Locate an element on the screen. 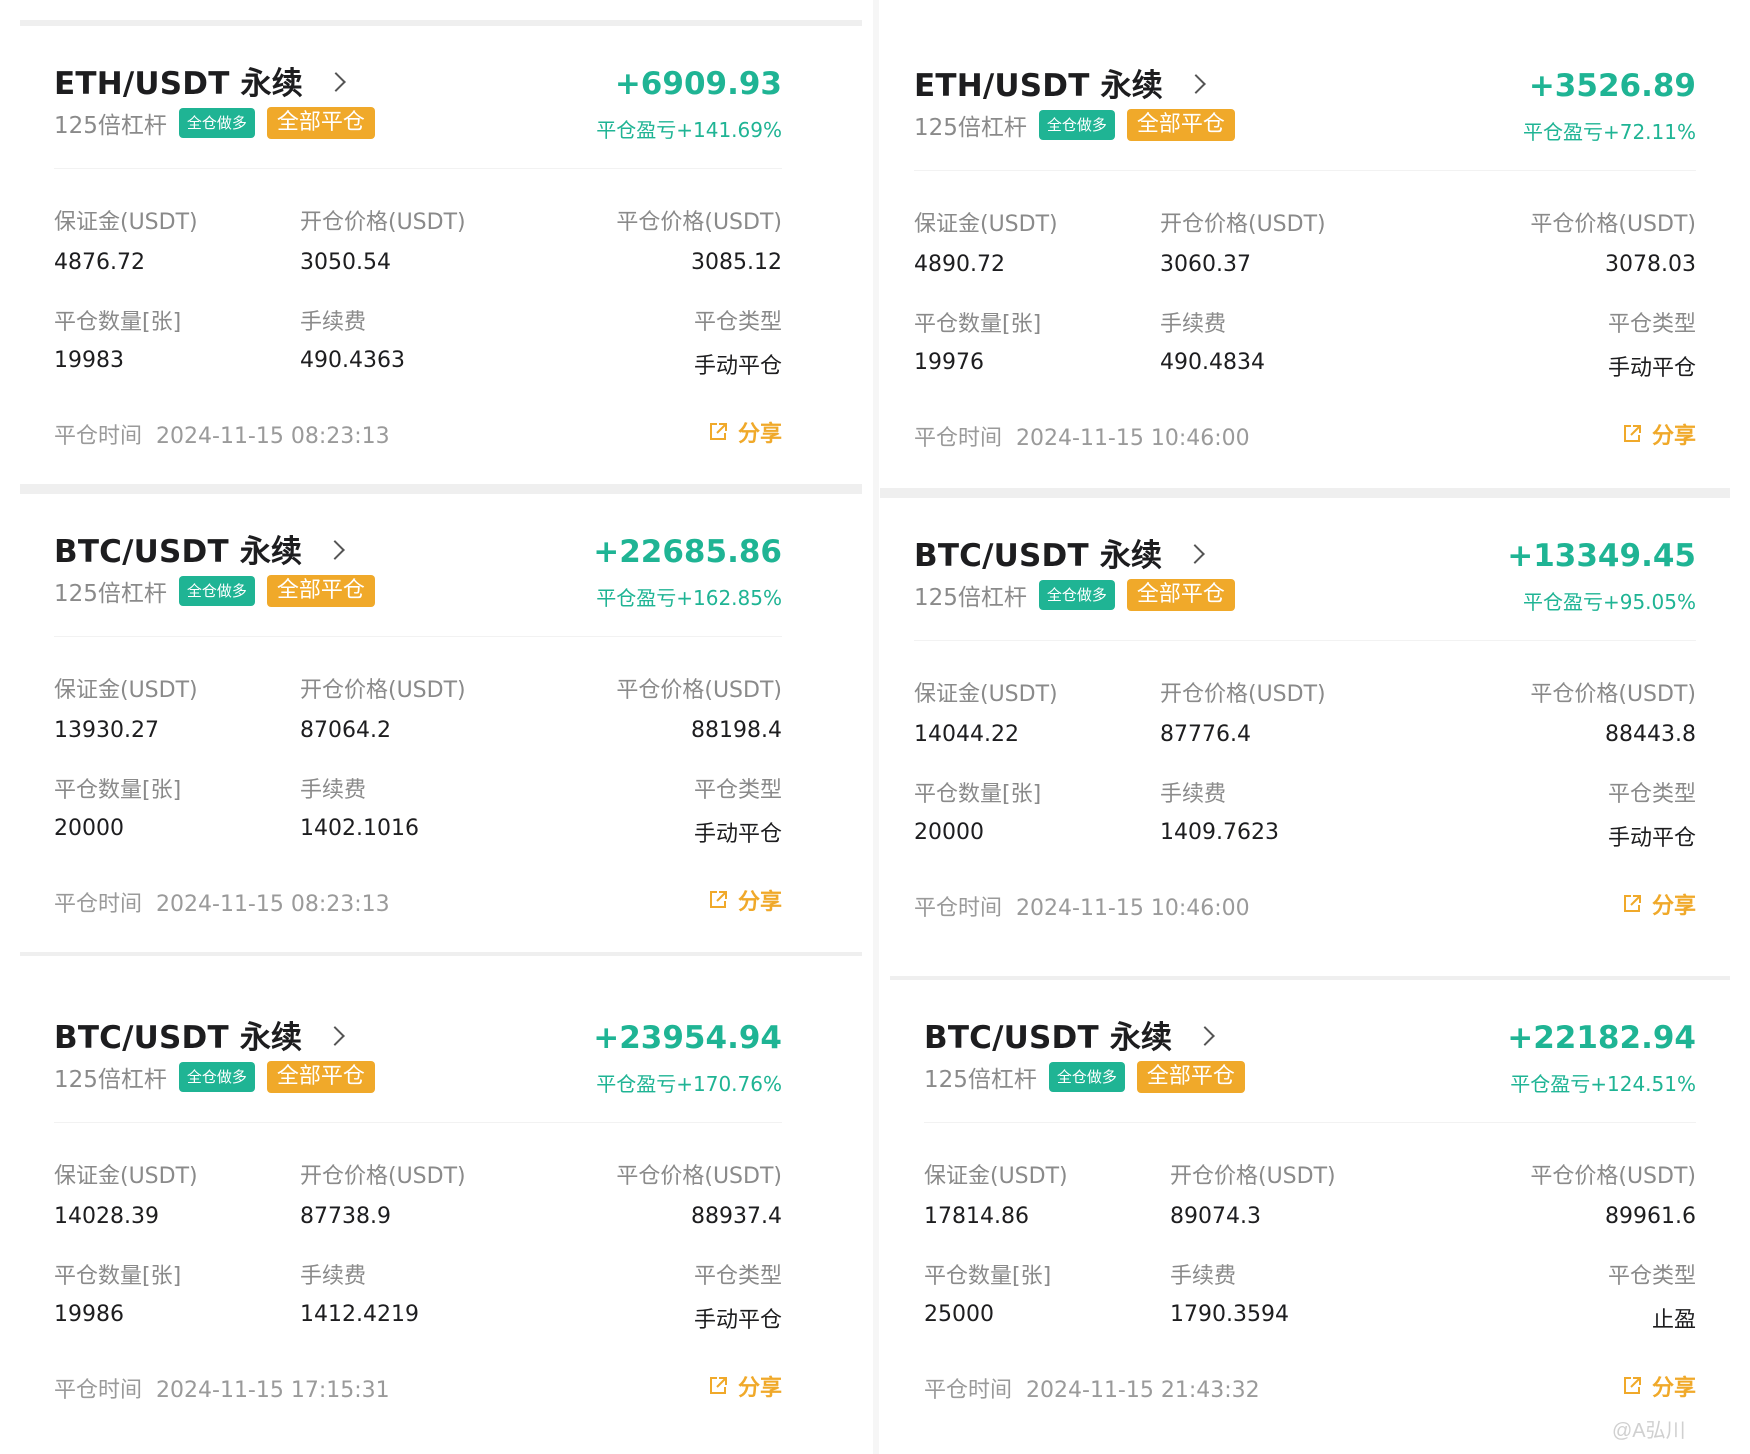 This screenshot has height=1454, width=1750. fee-label: 手续费 is located at coordinates (333, 790).